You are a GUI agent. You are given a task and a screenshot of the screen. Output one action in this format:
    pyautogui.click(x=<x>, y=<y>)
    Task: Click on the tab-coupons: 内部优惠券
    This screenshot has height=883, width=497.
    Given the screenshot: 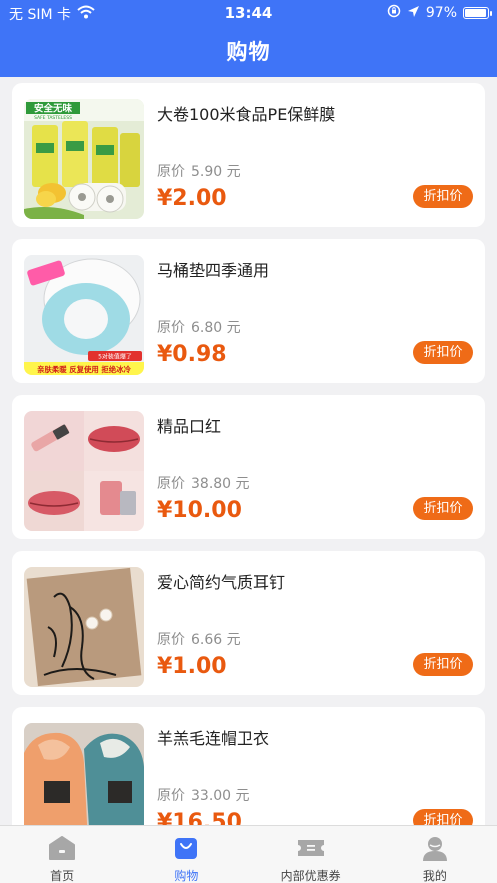 What is the action you would take?
    pyautogui.click(x=311, y=854)
    